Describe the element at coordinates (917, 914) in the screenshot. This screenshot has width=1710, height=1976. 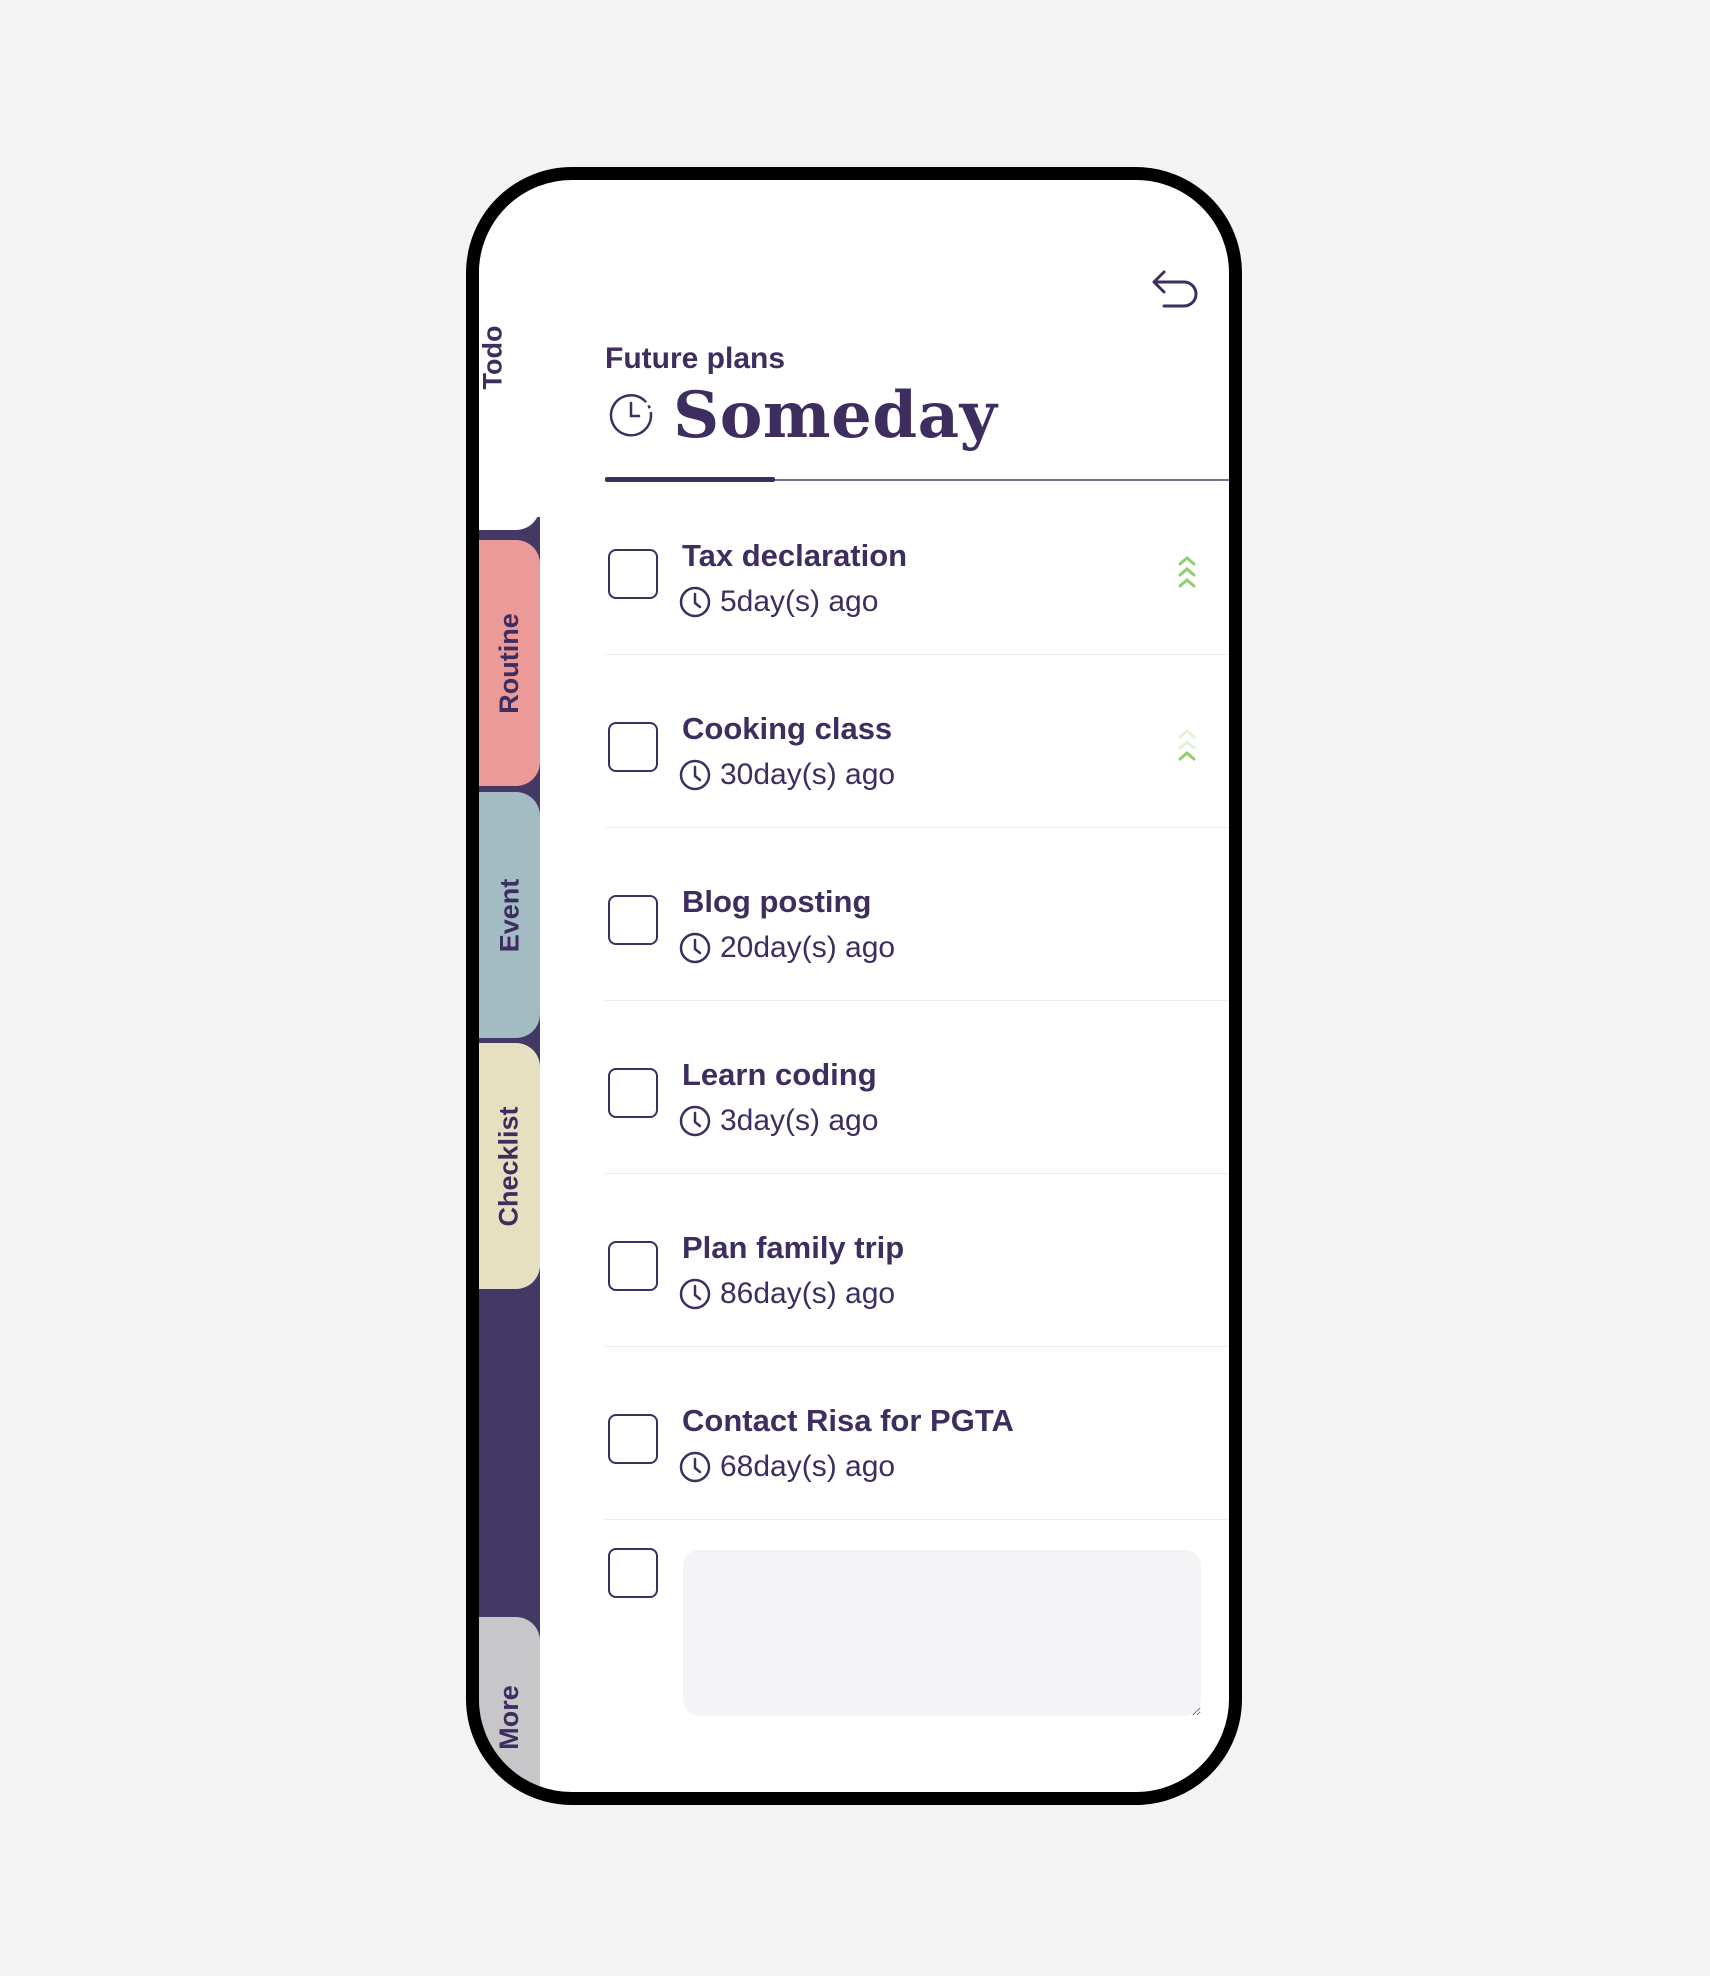
I see `list-item: Blog posting 20day(s) ago` at that location.